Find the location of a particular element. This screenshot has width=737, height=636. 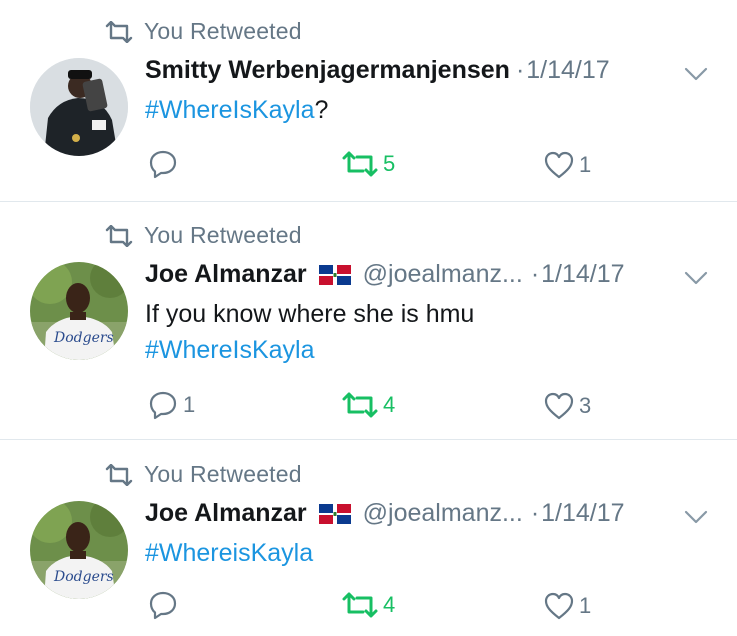

tweet-actions: 1 4 3 is located at coordinates (375, 406).